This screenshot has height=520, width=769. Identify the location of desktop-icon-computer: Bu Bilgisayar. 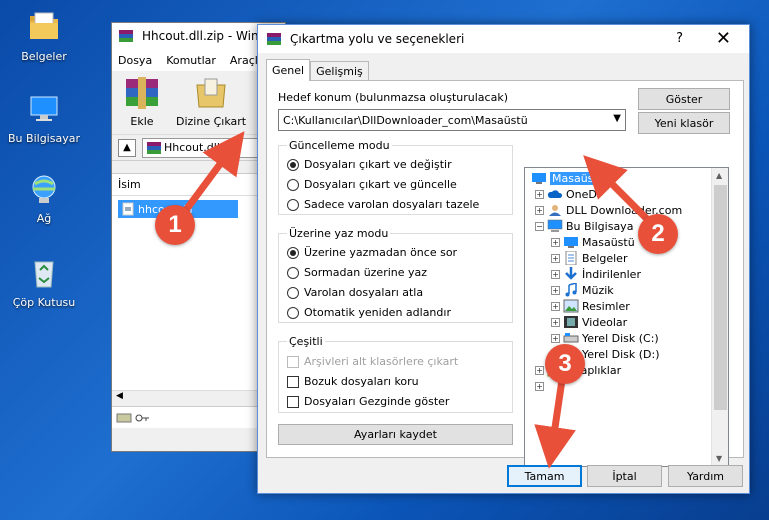
(44, 118).